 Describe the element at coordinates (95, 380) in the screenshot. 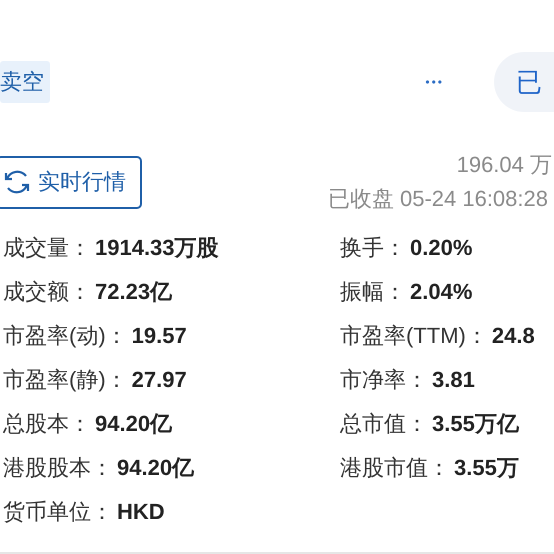

I see `stat-item: 市盈率(静)： 27.97` at that location.